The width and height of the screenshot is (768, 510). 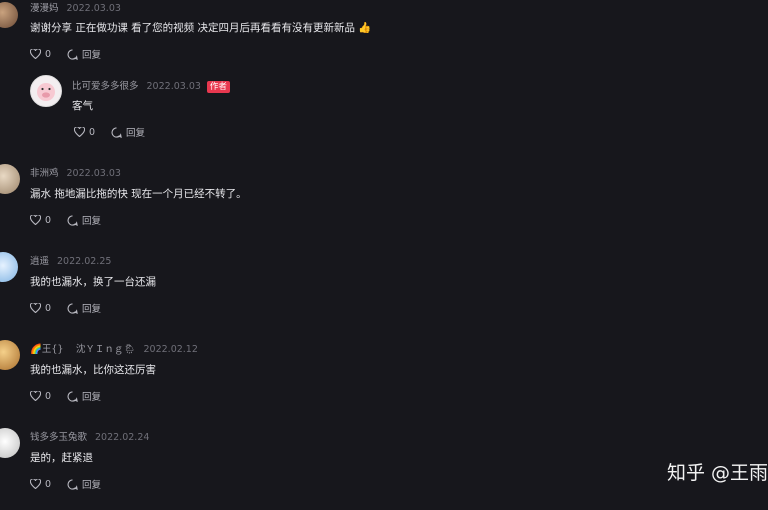 I want to click on comment-text: 我的也漏水，比你这还厉害, so click(x=93, y=370).